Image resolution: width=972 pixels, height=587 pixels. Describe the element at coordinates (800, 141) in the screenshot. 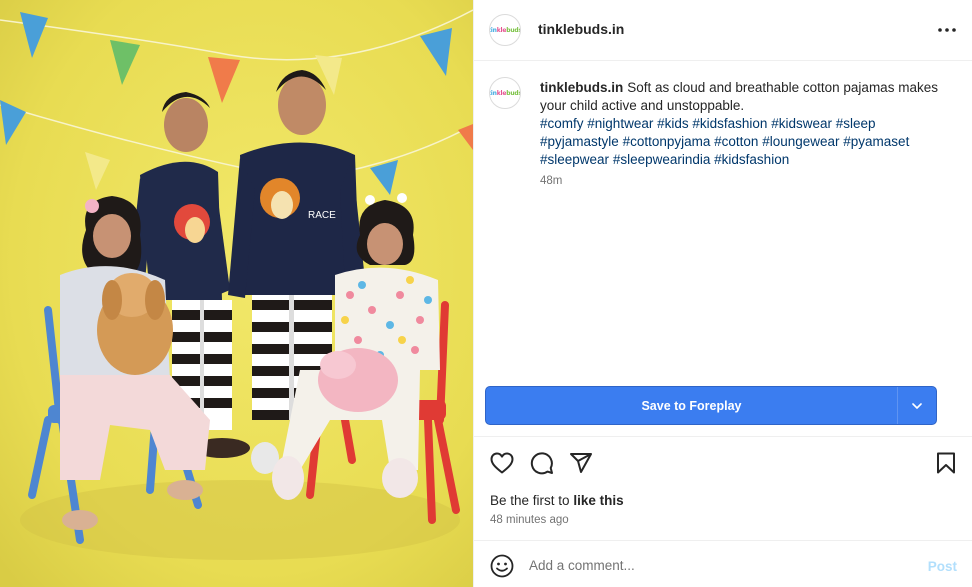

I see `hashtag-link: #loungewear` at that location.